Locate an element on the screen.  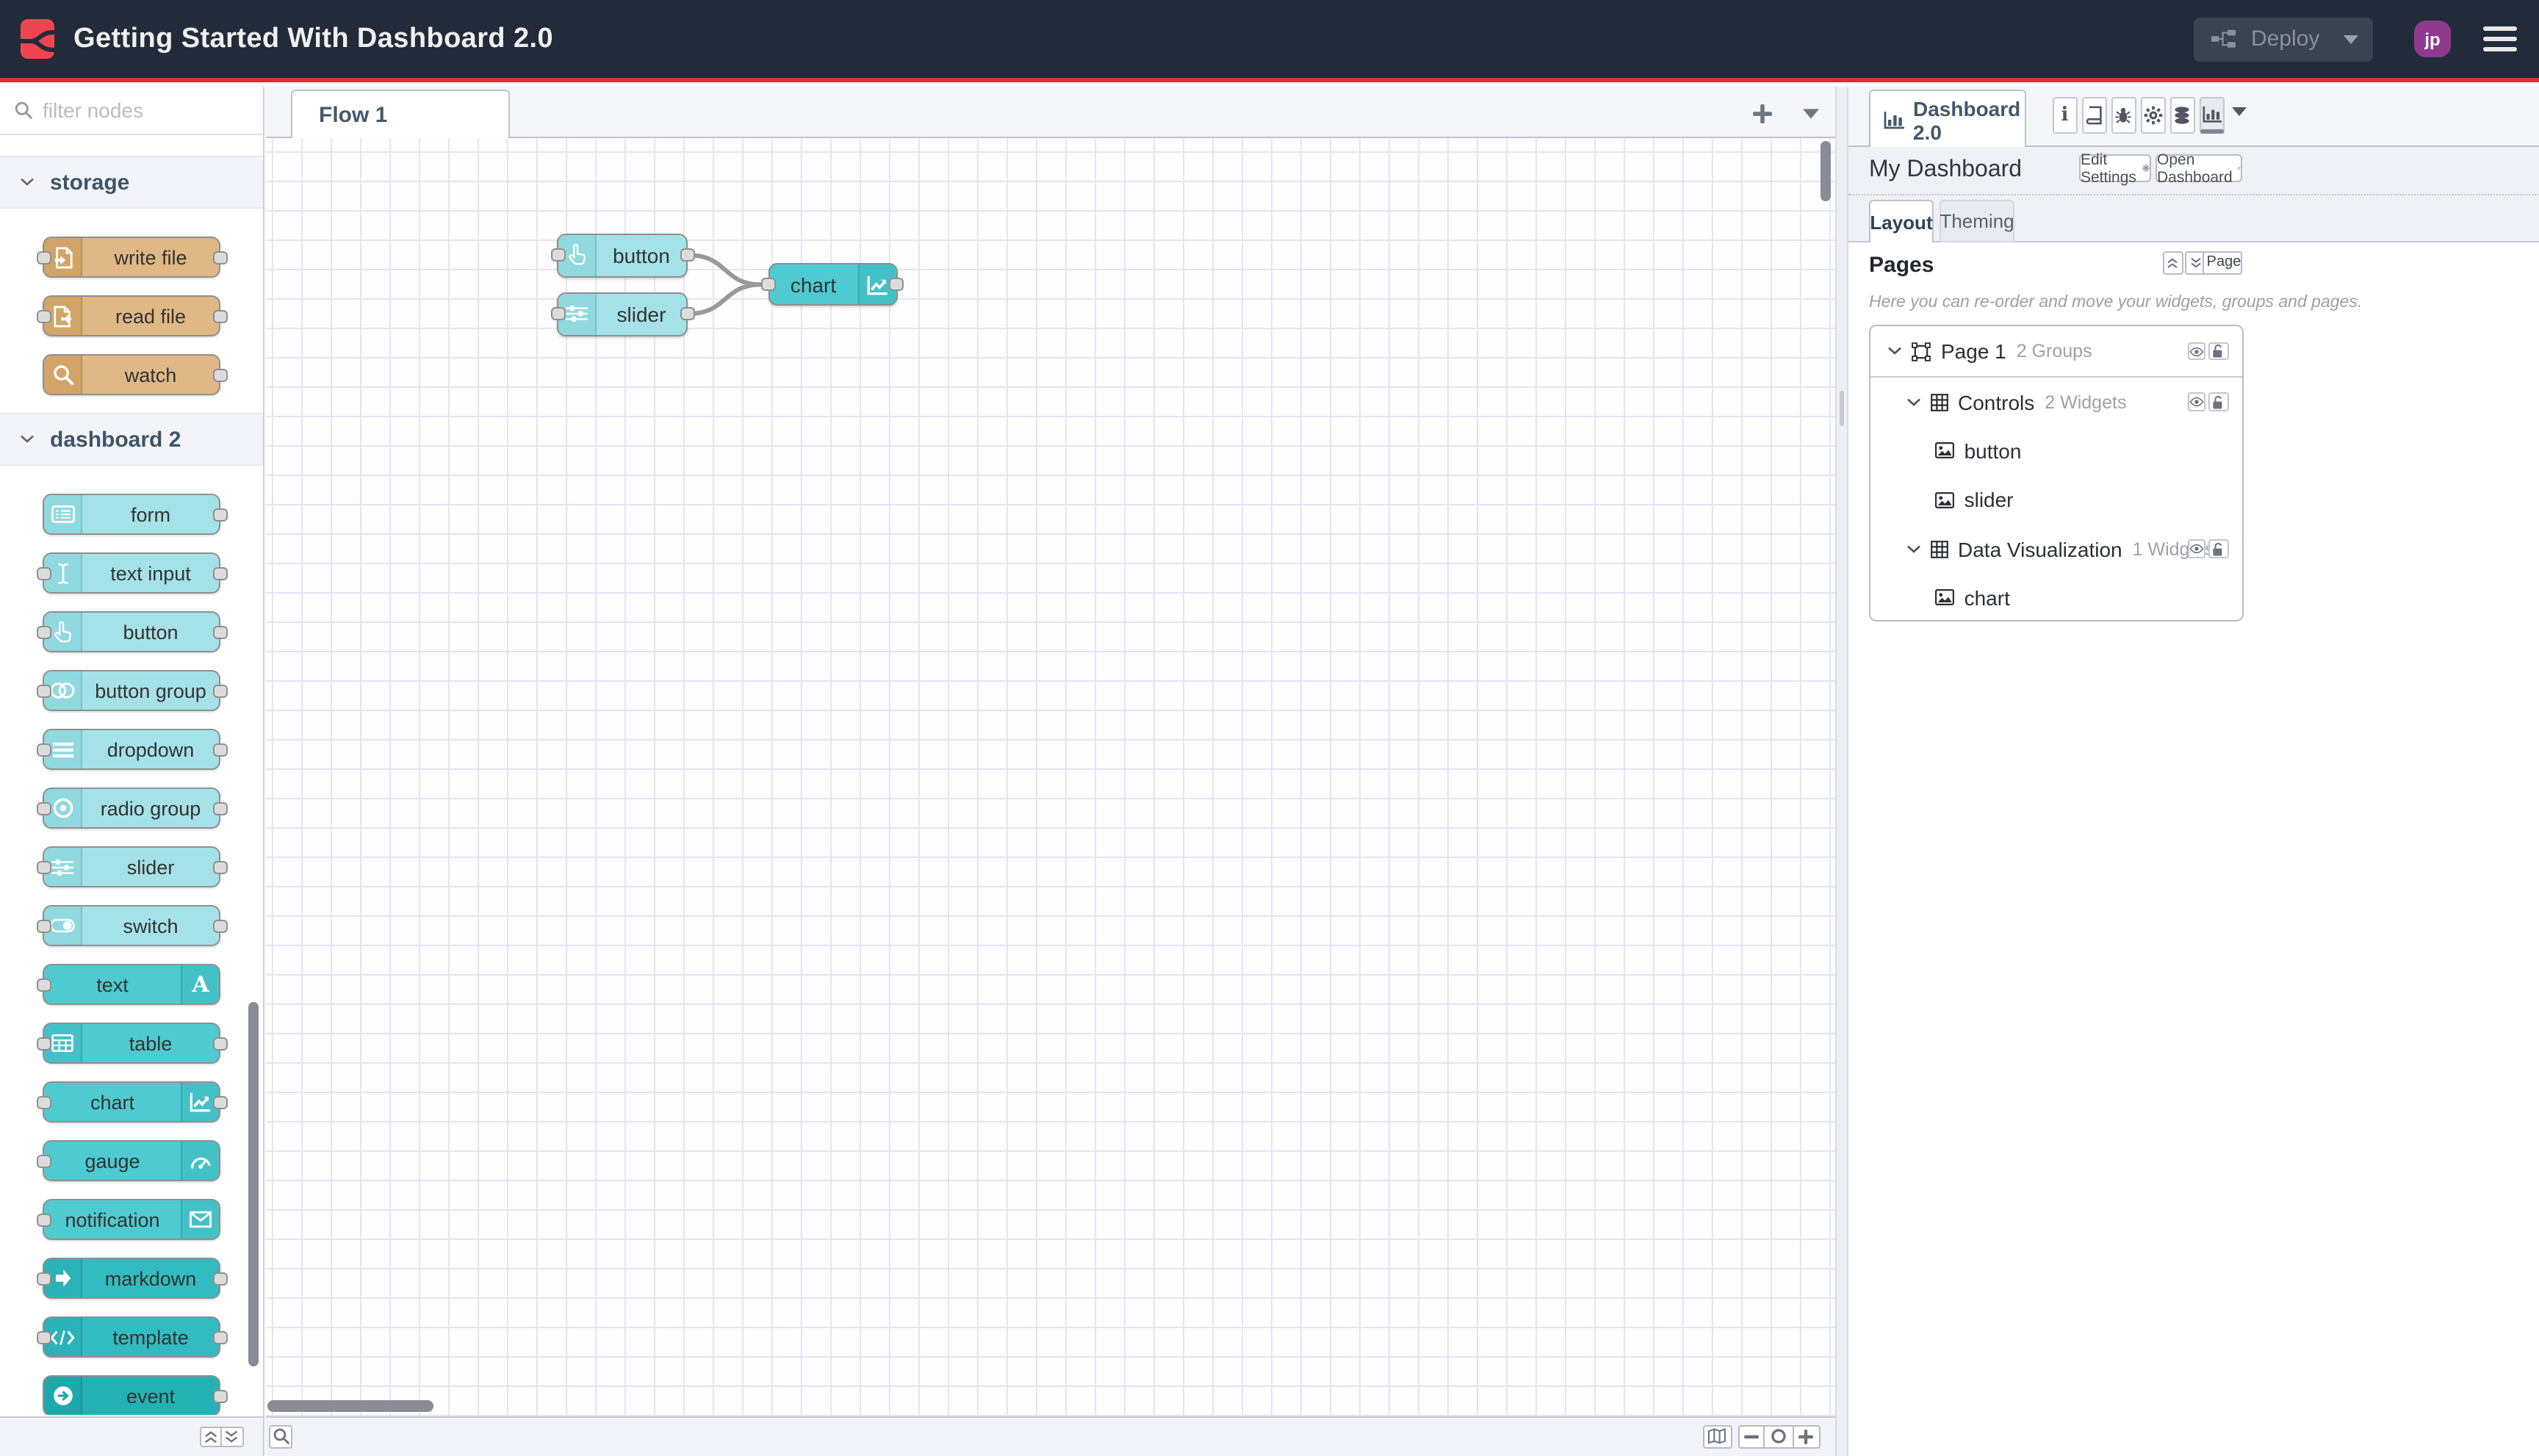
node-table: table is located at coordinates (131, 1043).